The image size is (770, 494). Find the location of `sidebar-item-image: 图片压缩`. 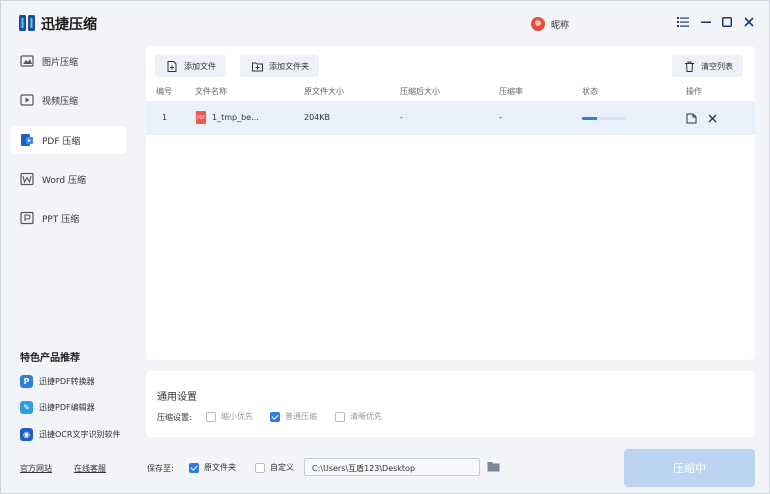

sidebar-item-image: 图片压缩 is located at coordinates (68, 61).